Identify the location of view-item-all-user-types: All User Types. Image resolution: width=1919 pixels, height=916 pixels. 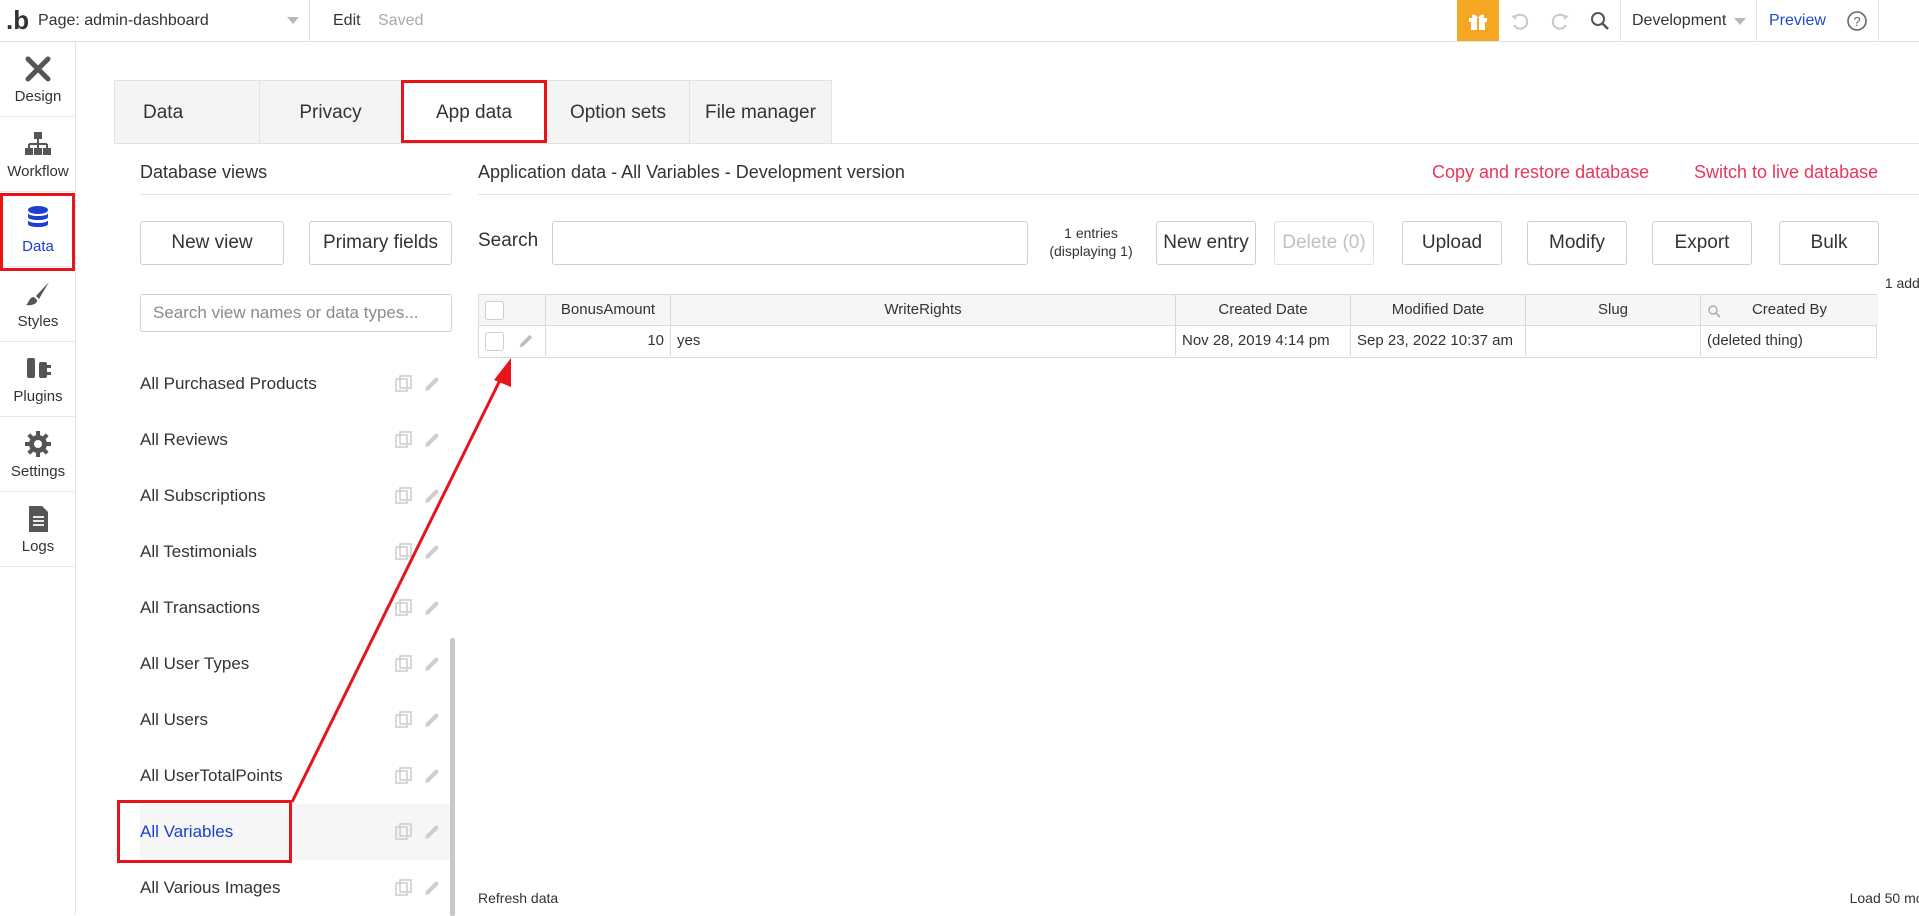
(296, 664).